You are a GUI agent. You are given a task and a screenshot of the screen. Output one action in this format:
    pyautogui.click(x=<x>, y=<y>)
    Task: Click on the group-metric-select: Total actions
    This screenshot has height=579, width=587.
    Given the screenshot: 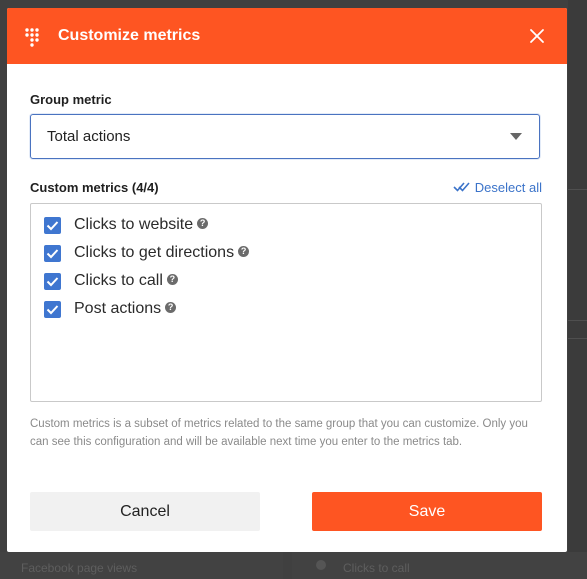 What is the action you would take?
    pyautogui.click(x=285, y=136)
    